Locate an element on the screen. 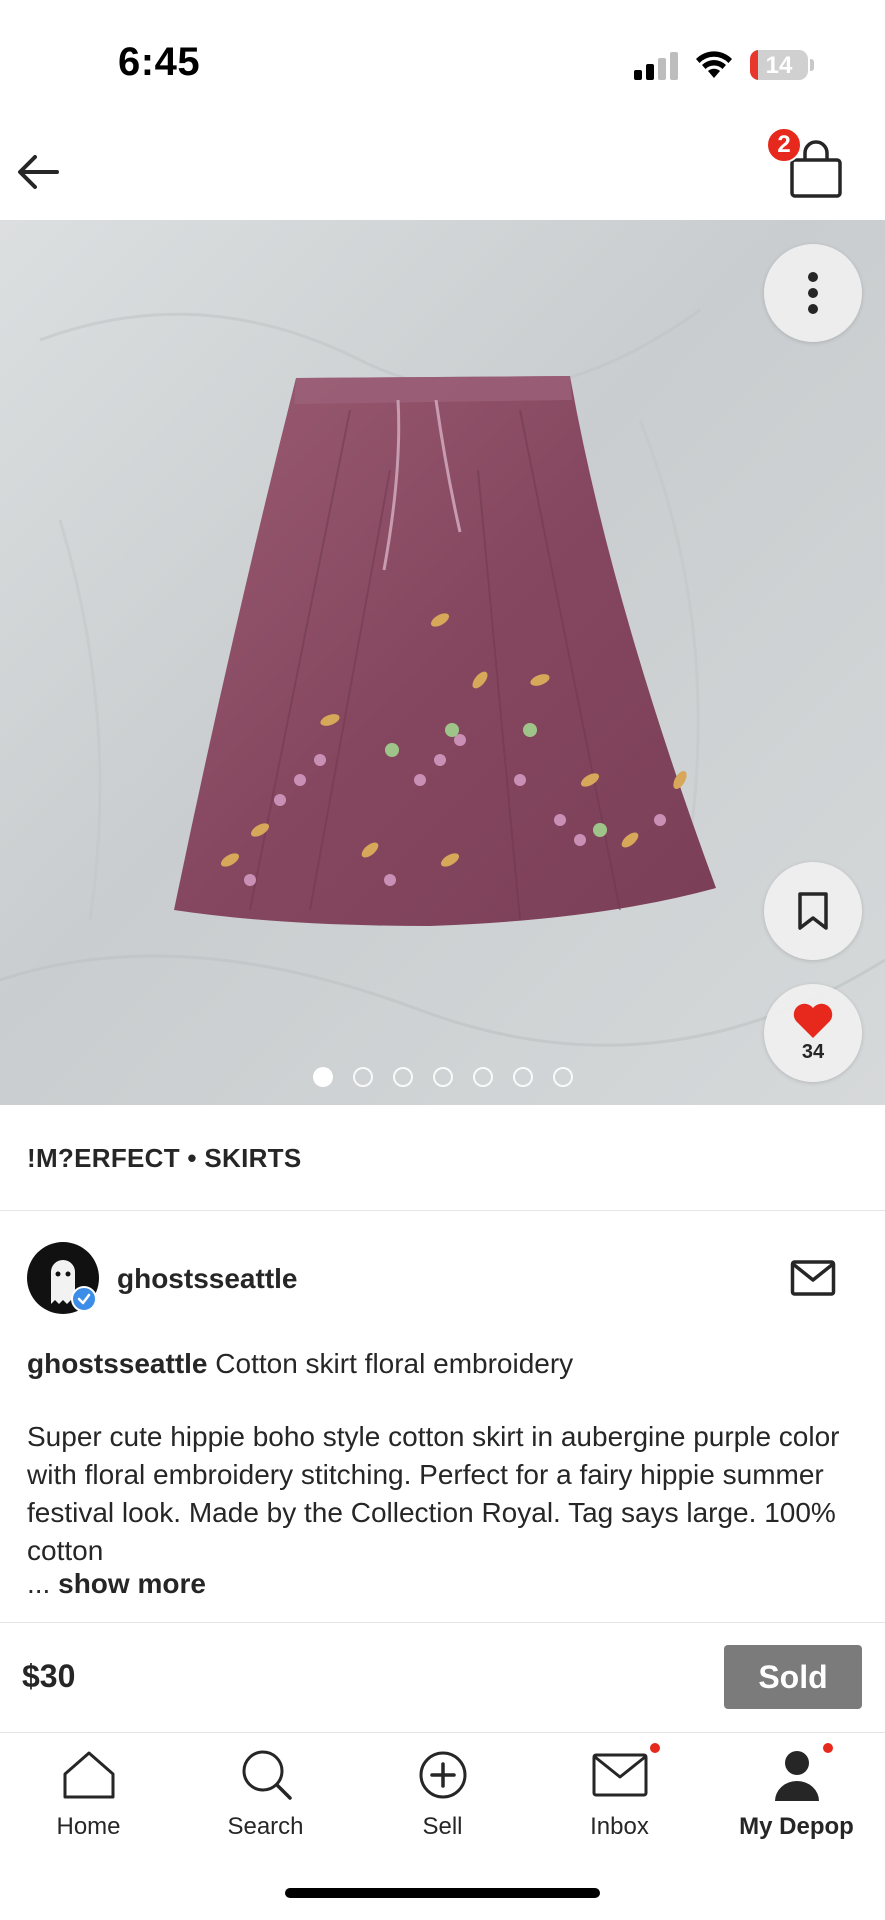 This screenshot has height=1920, width=885. home-indicator is located at coordinates (442, 1893).